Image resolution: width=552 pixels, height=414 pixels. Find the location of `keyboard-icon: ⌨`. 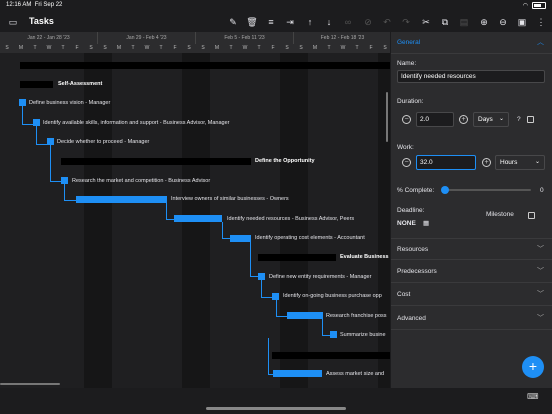

keyboard-icon: ⌨ is located at coordinates (533, 396).